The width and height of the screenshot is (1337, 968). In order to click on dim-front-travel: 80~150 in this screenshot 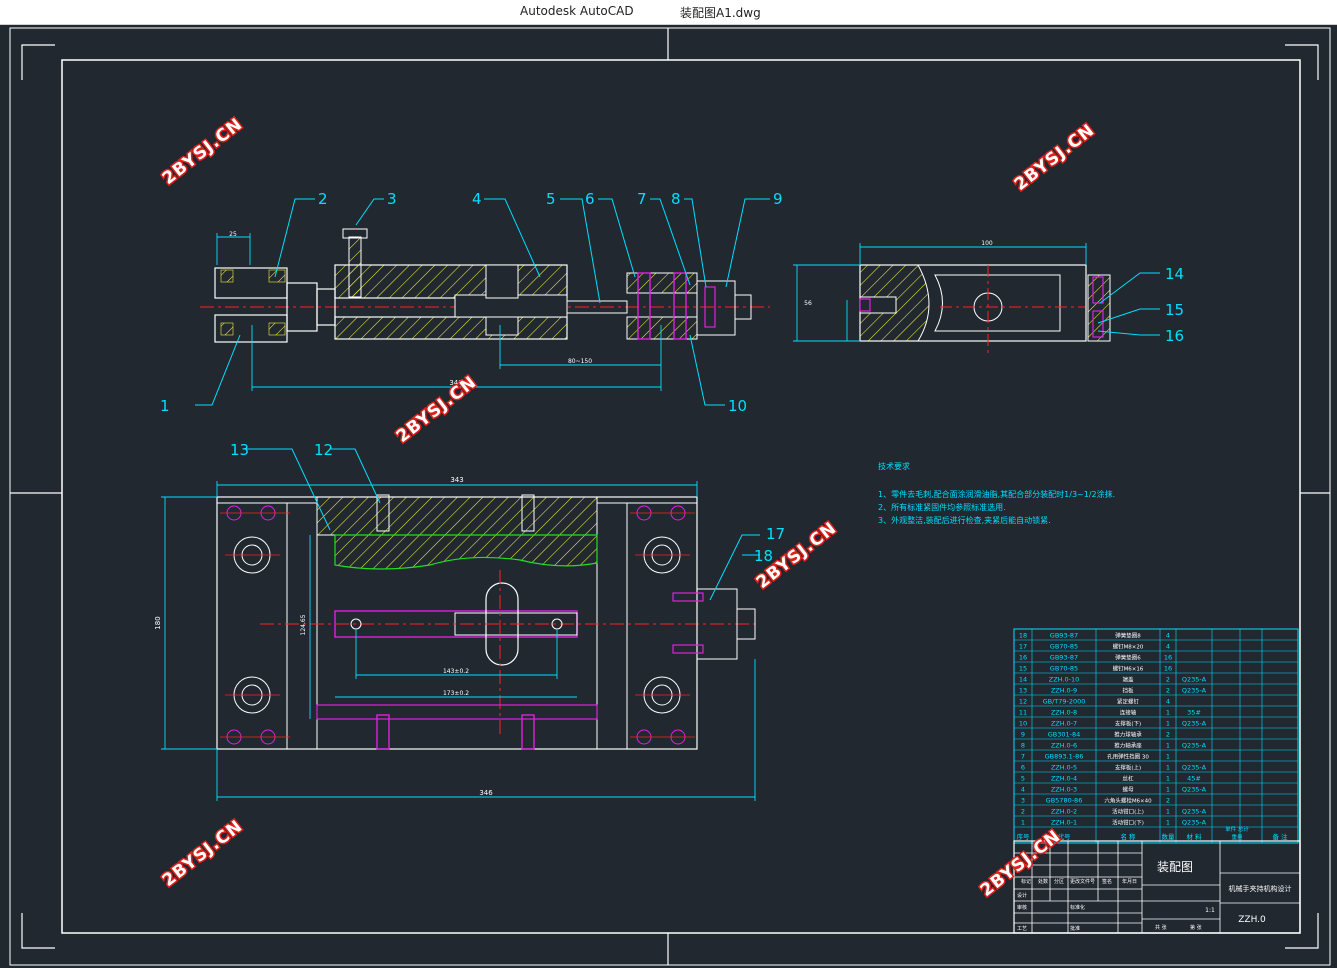, I will do `click(580, 361)`.